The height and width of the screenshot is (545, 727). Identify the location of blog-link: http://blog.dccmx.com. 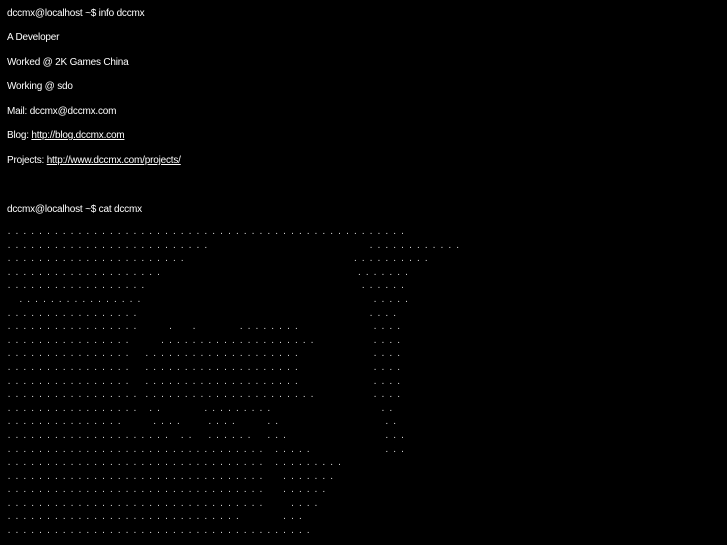
(77, 135).